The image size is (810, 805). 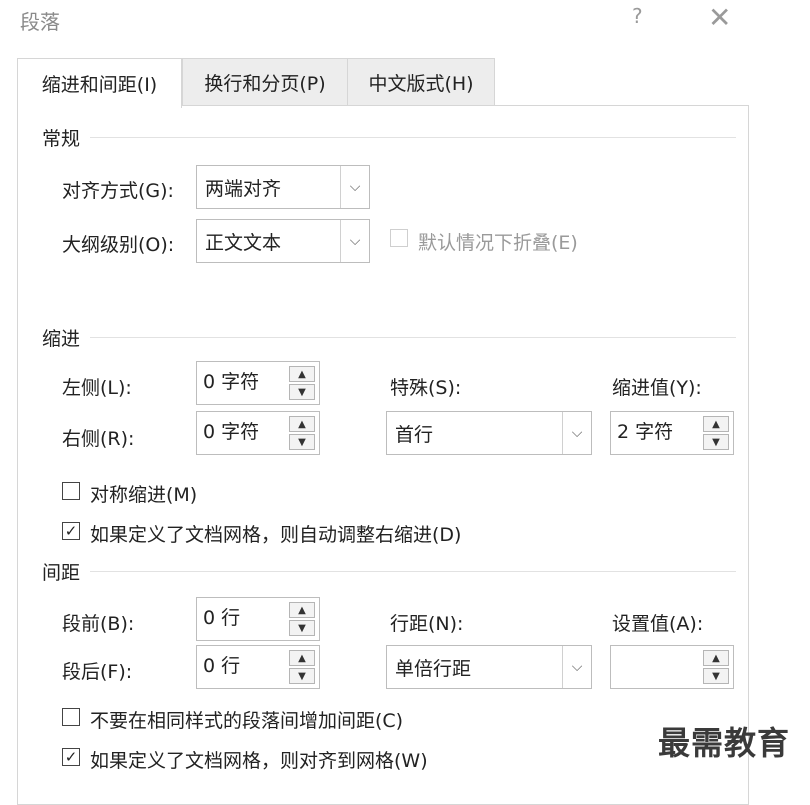 What do you see at coordinates (222, 618) in the screenshot?
I see `space-before-value: 0 行` at bounding box center [222, 618].